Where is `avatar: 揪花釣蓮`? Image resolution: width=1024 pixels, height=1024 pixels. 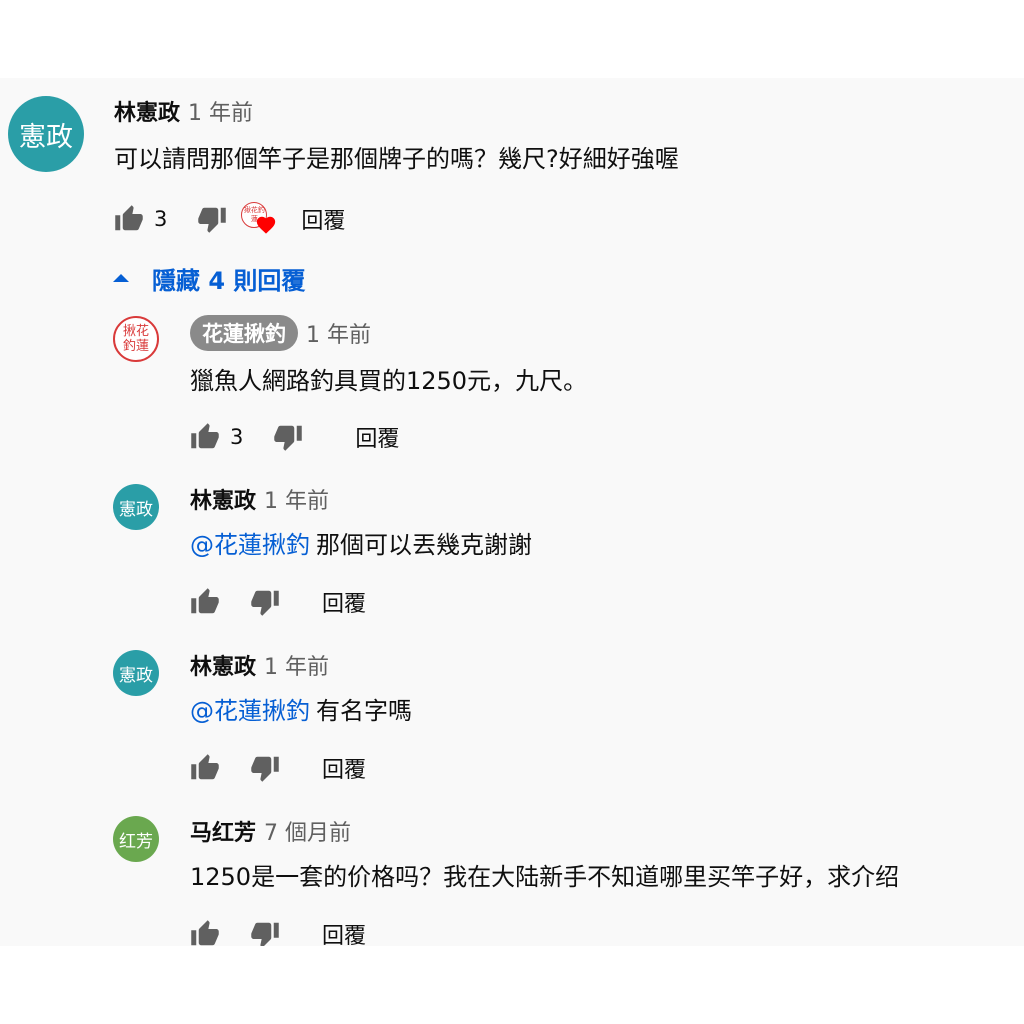
avatar: 揪花釣蓮 is located at coordinates (136, 339).